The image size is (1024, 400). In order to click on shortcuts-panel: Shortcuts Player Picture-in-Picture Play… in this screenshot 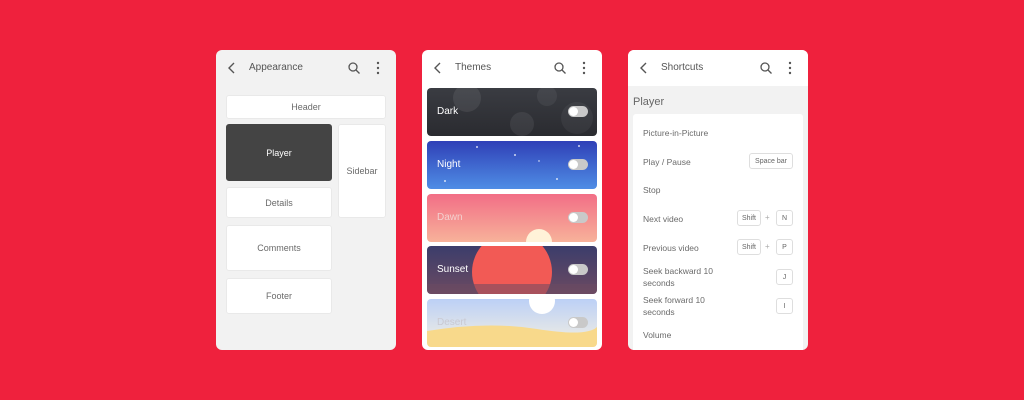, I will do `click(718, 200)`.